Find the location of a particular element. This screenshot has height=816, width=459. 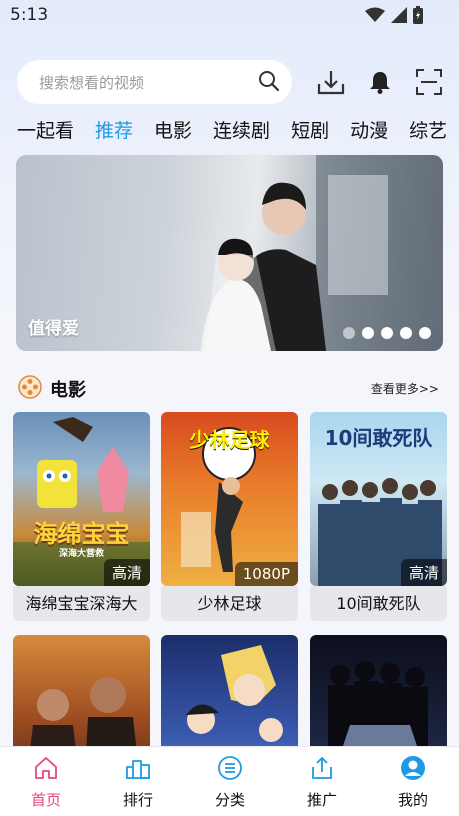

film-reel-icon is located at coordinates (30, 387).